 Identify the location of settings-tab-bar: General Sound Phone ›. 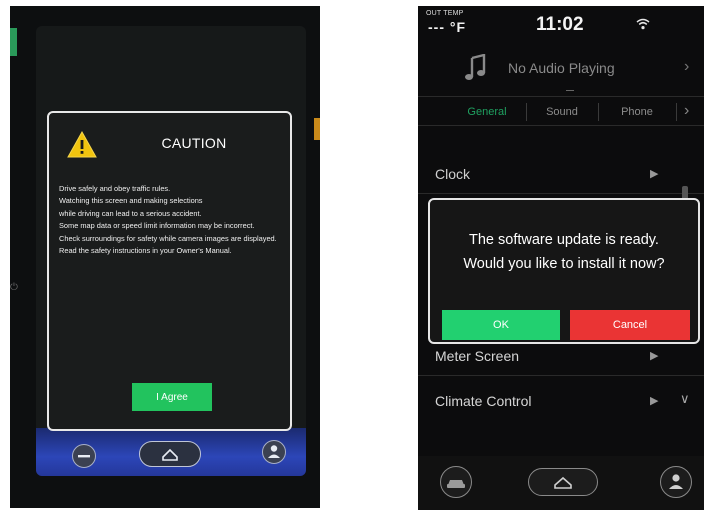
(561, 111).